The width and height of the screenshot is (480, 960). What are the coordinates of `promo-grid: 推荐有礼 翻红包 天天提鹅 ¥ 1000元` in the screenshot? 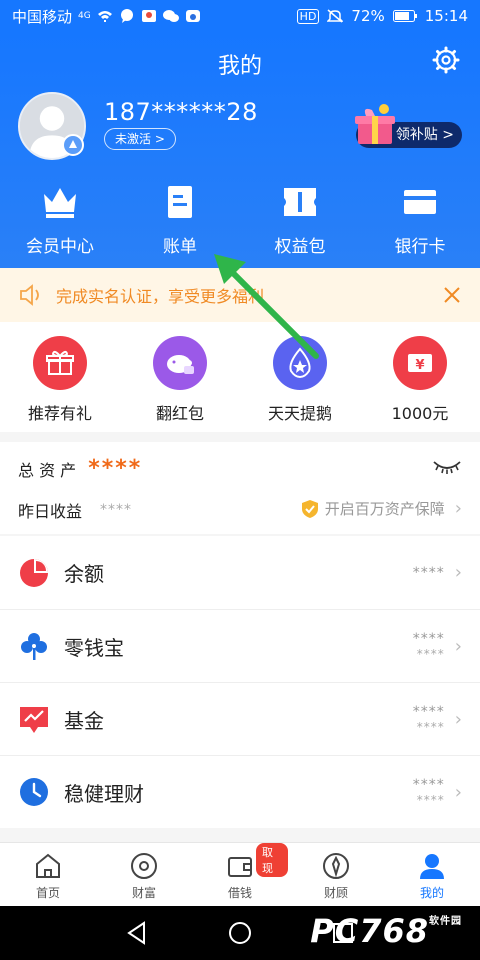 It's located at (240, 377).